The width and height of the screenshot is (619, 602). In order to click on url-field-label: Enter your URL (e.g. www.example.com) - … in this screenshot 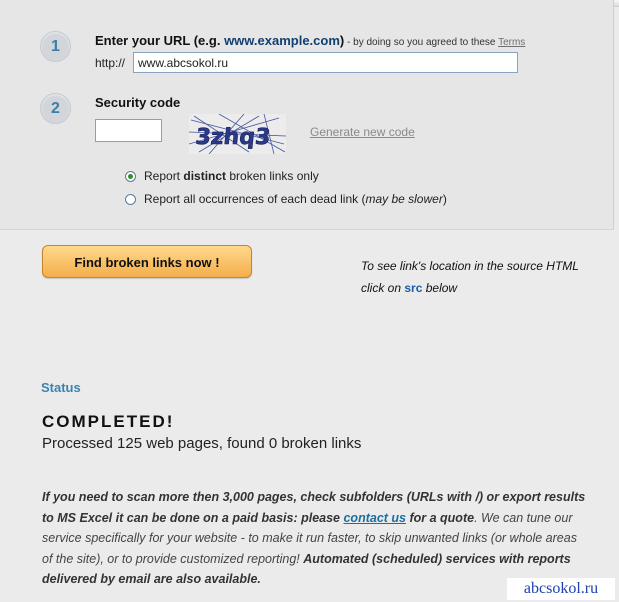, I will do `click(310, 40)`.